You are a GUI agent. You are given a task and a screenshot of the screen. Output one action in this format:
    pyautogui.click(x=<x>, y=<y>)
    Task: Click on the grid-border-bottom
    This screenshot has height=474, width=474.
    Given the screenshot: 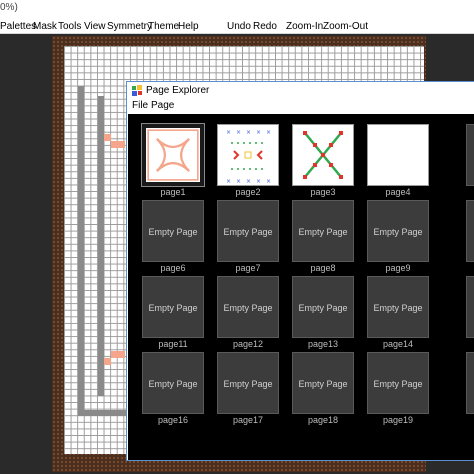 What is the action you would take?
    pyautogui.click(x=103, y=413)
    